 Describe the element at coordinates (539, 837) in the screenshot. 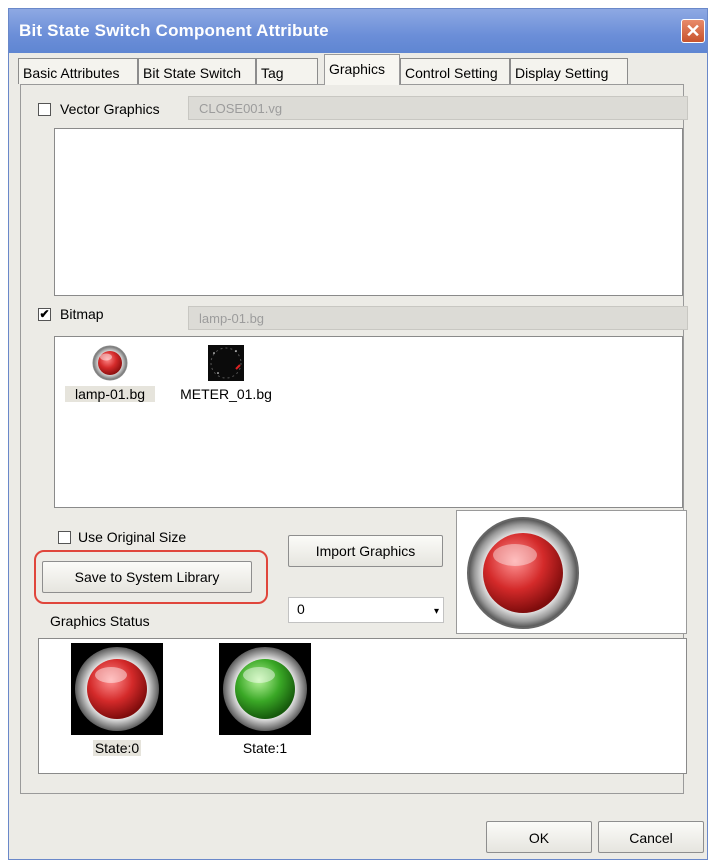

I see `ok-button: OK` at that location.